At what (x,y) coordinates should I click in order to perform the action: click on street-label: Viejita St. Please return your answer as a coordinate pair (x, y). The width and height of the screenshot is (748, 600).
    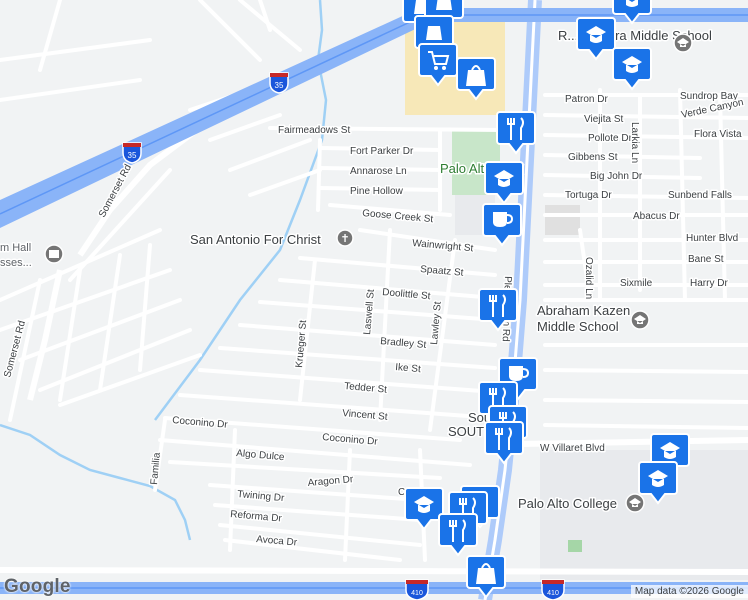
    Looking at the image, I should click on (604, 119).